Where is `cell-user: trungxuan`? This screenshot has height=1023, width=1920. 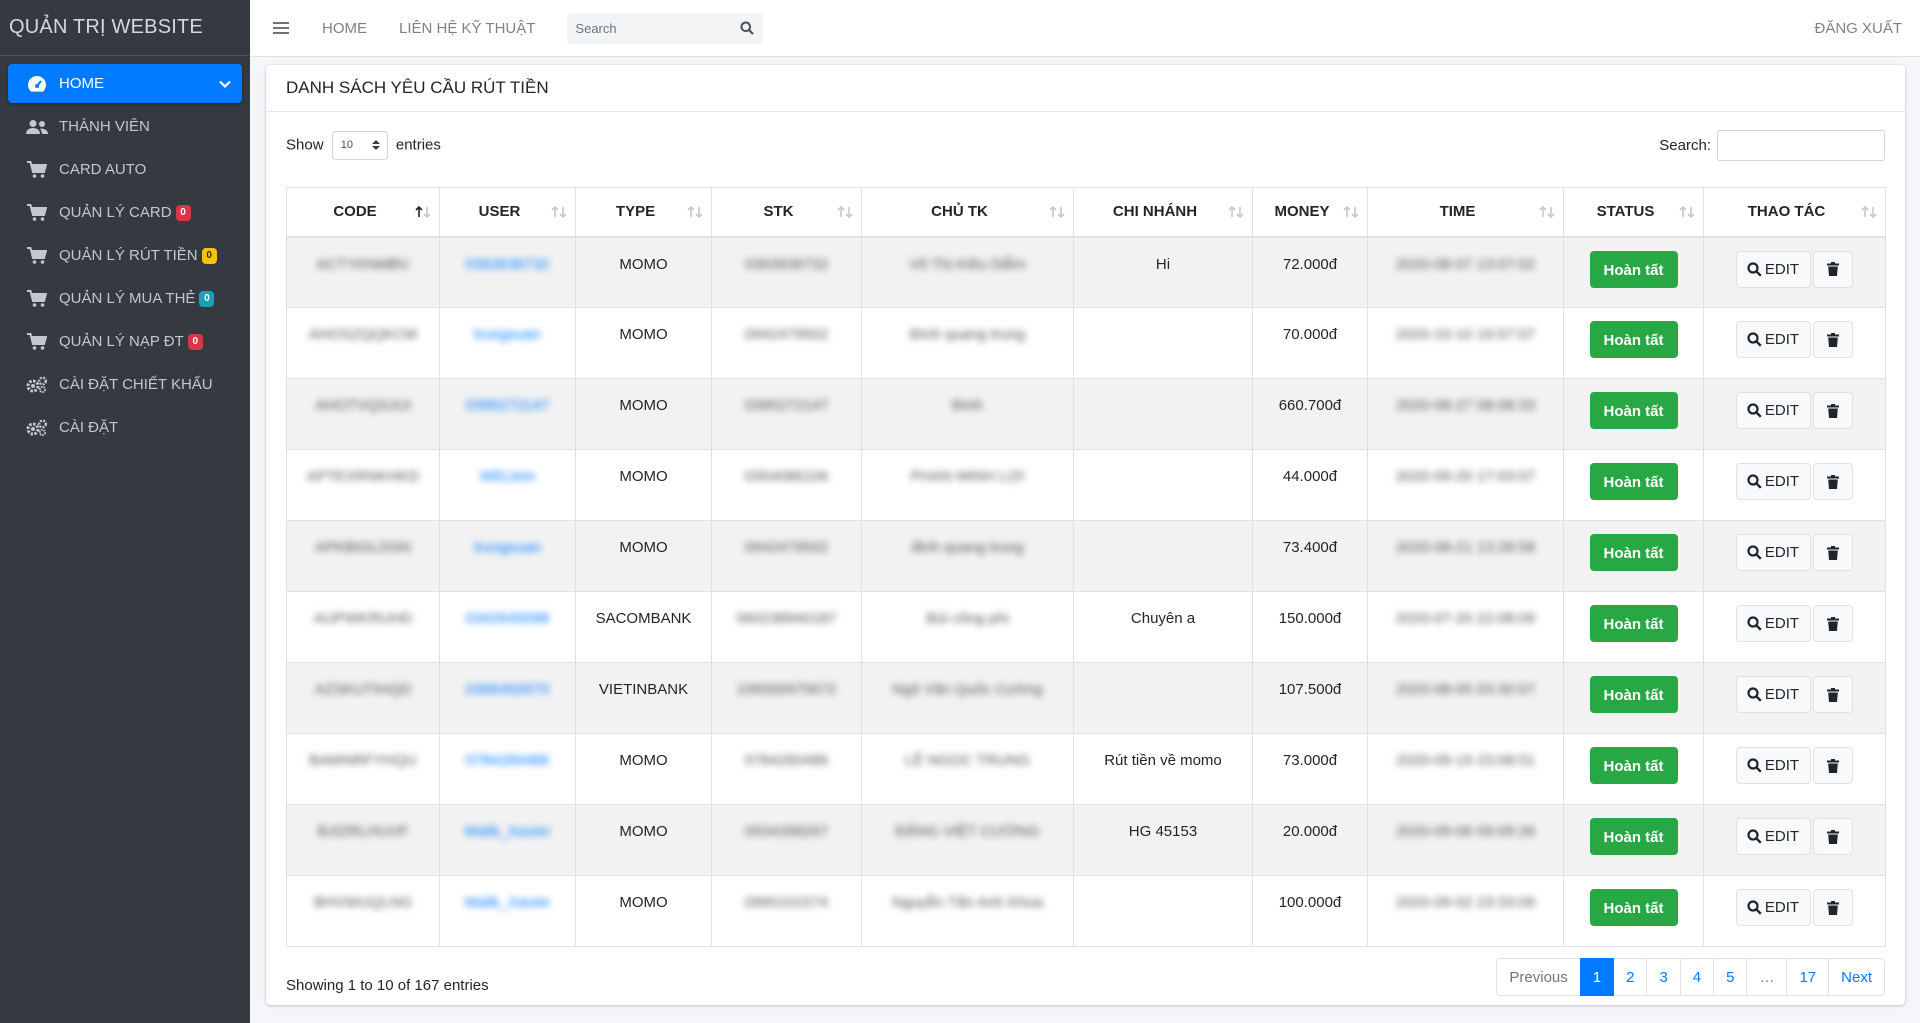
cell-user: trungxuan is located at coordinates (507, 556).